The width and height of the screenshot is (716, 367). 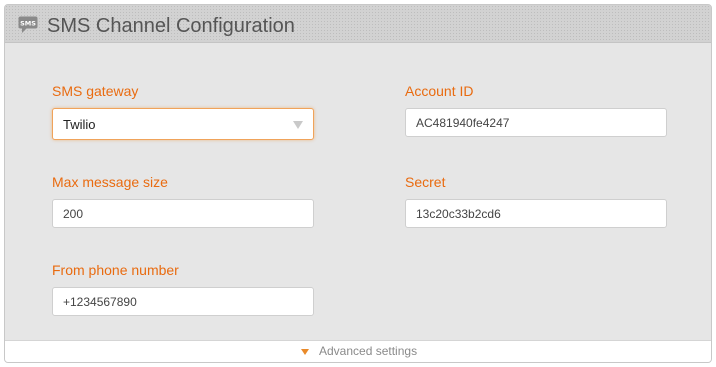 What do you see at coordinates (110, 182) in the screenshot?
I see `max-message-size-label: Max message size` at bounding box center [110, 182].